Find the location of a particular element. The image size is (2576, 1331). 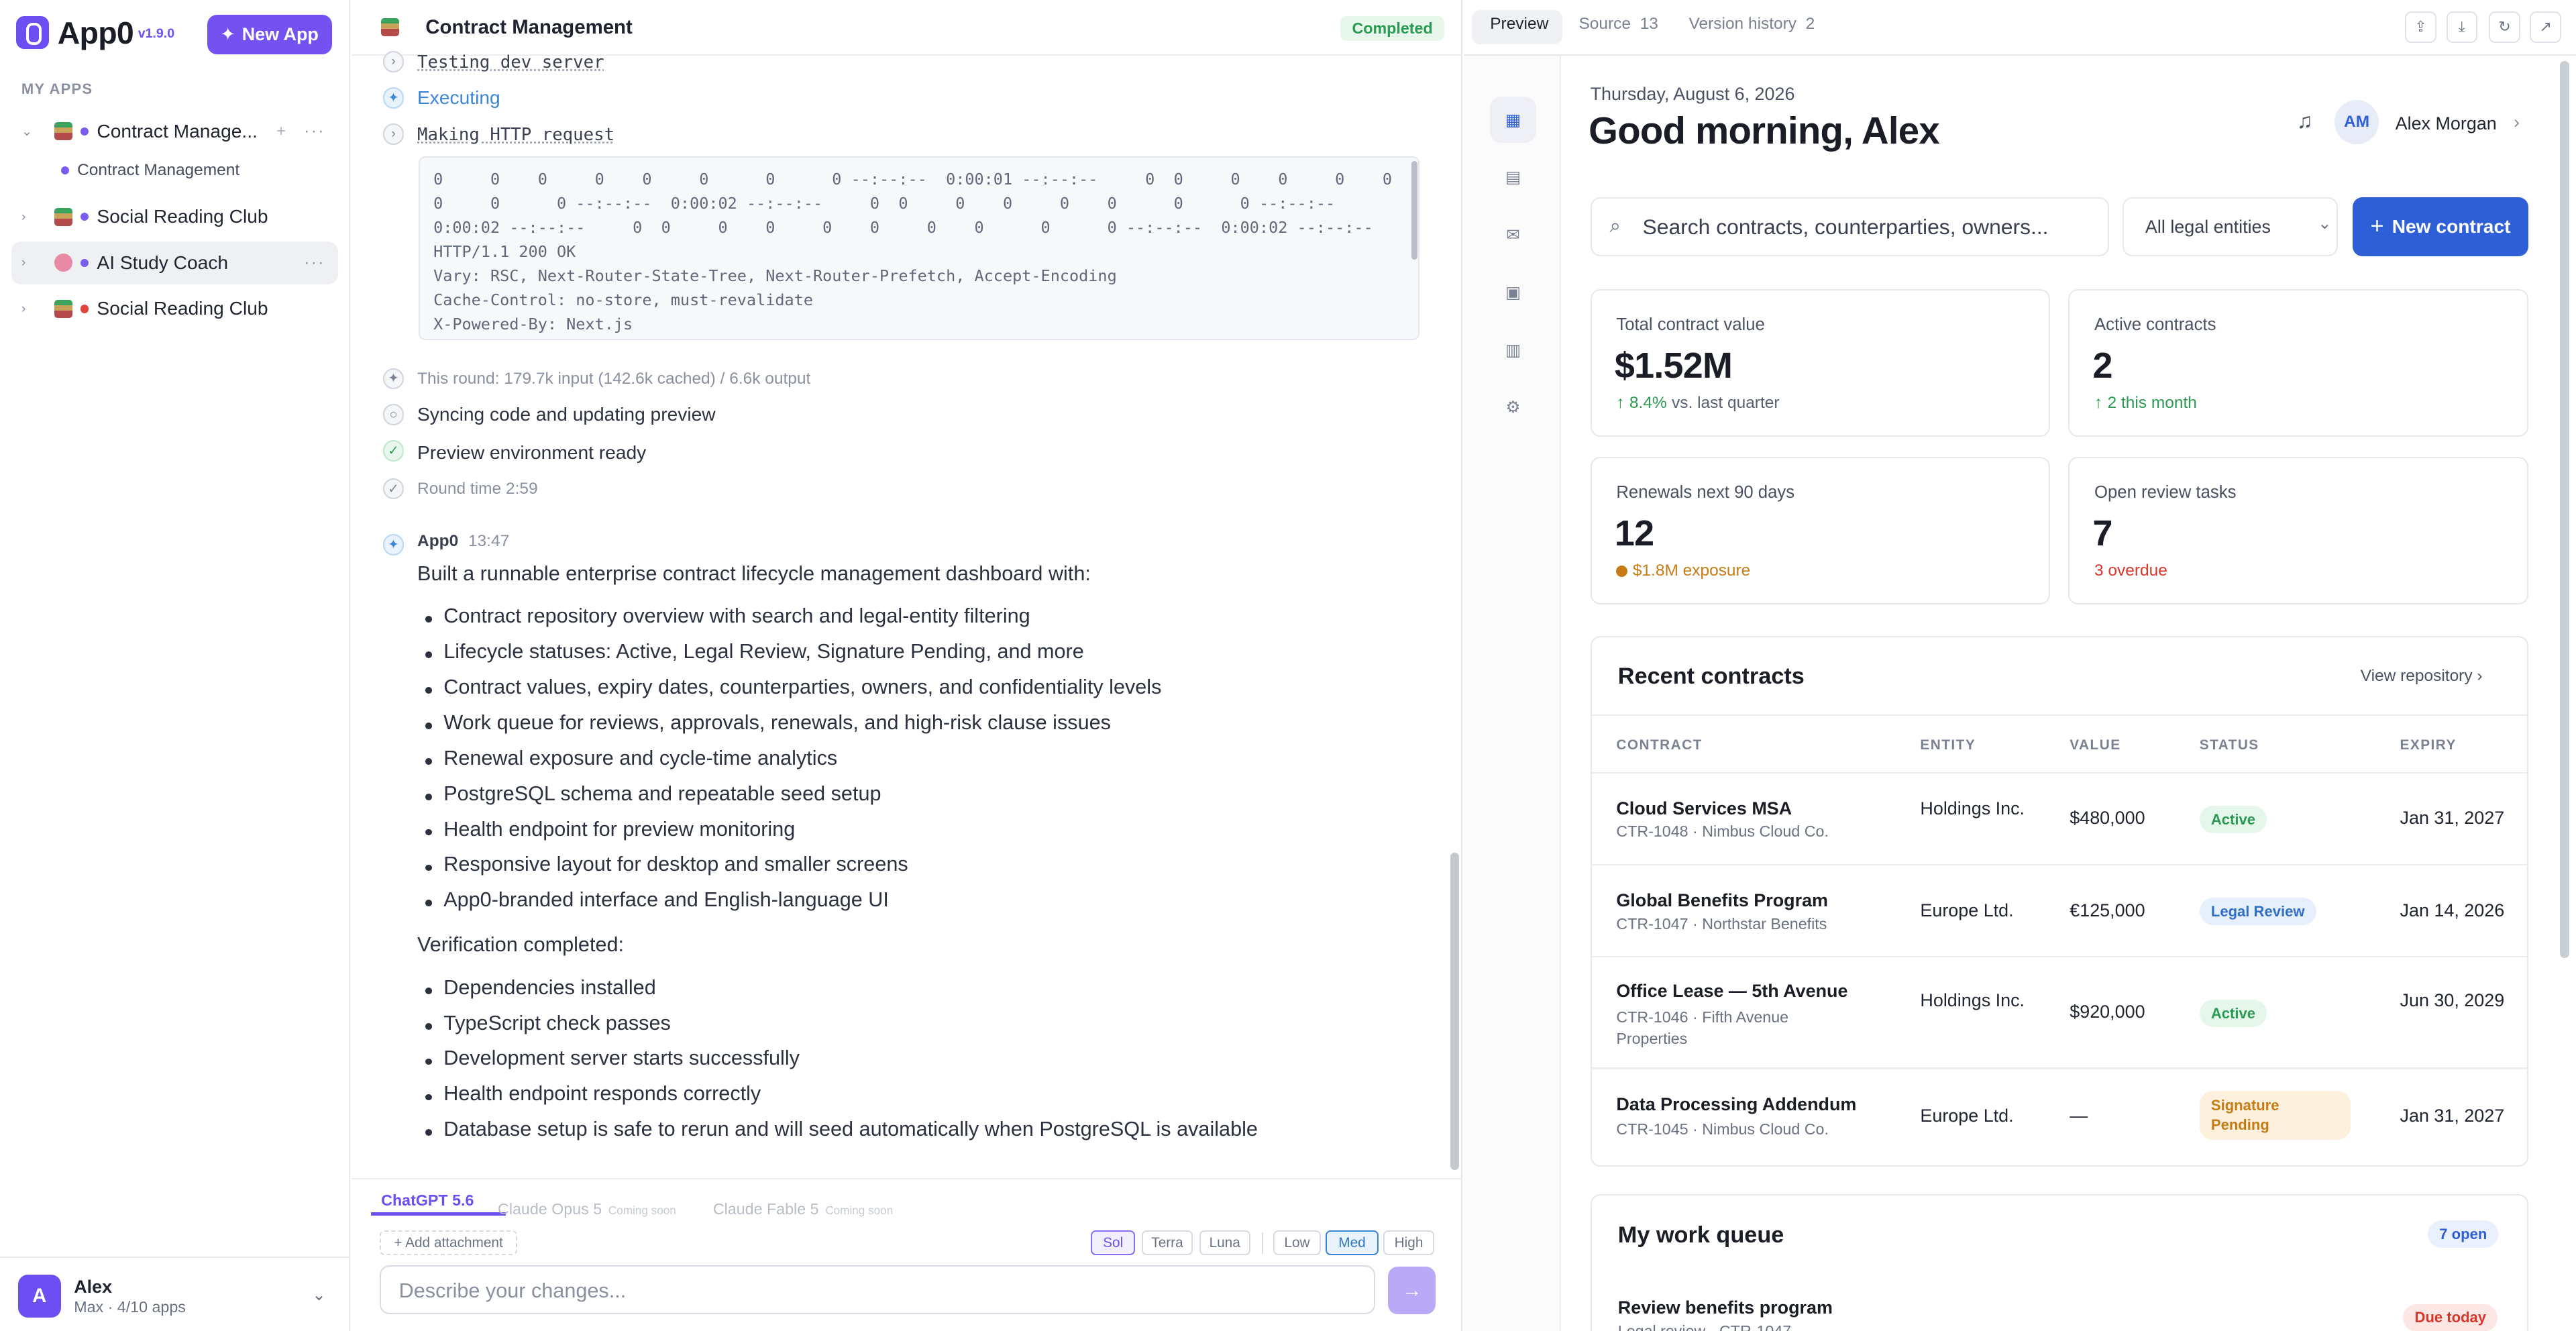

subitem-label: Contract Management is located at coordinates (158, 170).